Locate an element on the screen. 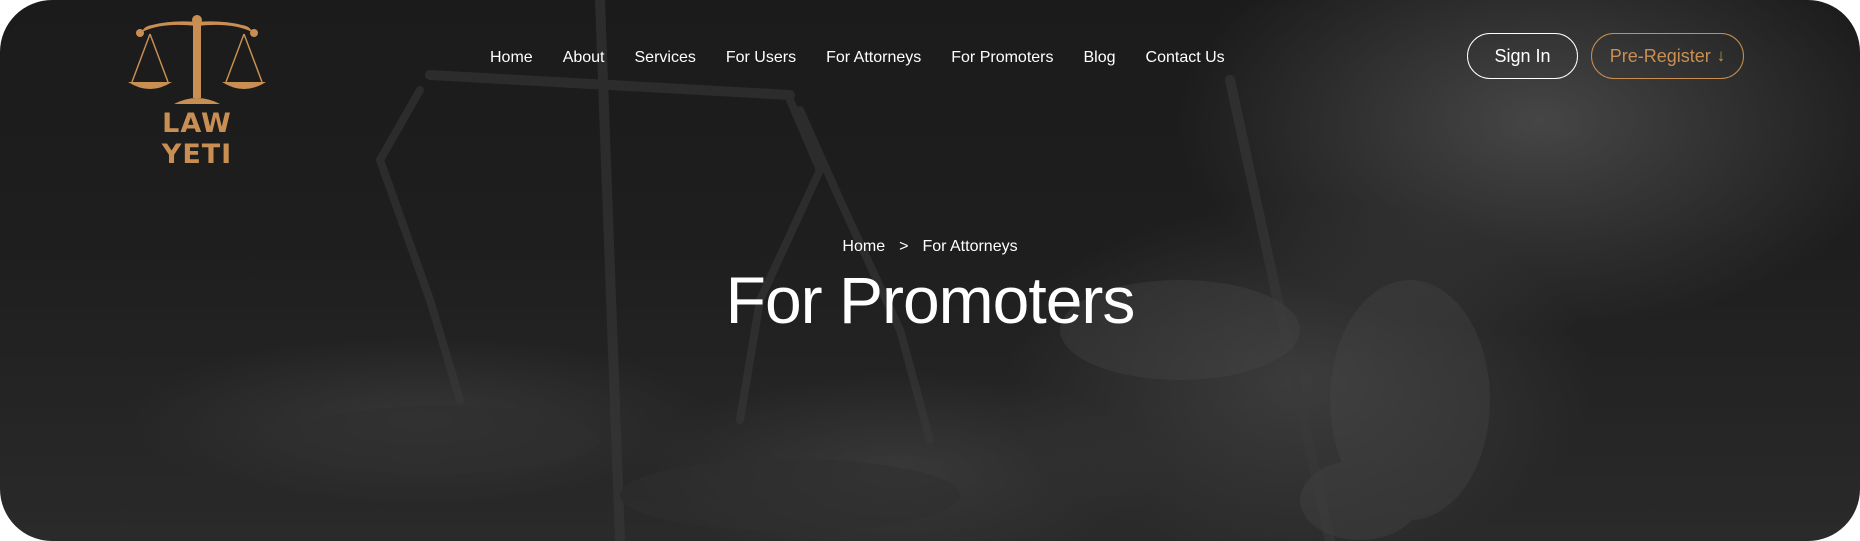 The width and height of the screenshot is (1860, 541). nav-item-blog: Blog is located at coordinates (1100, 58).